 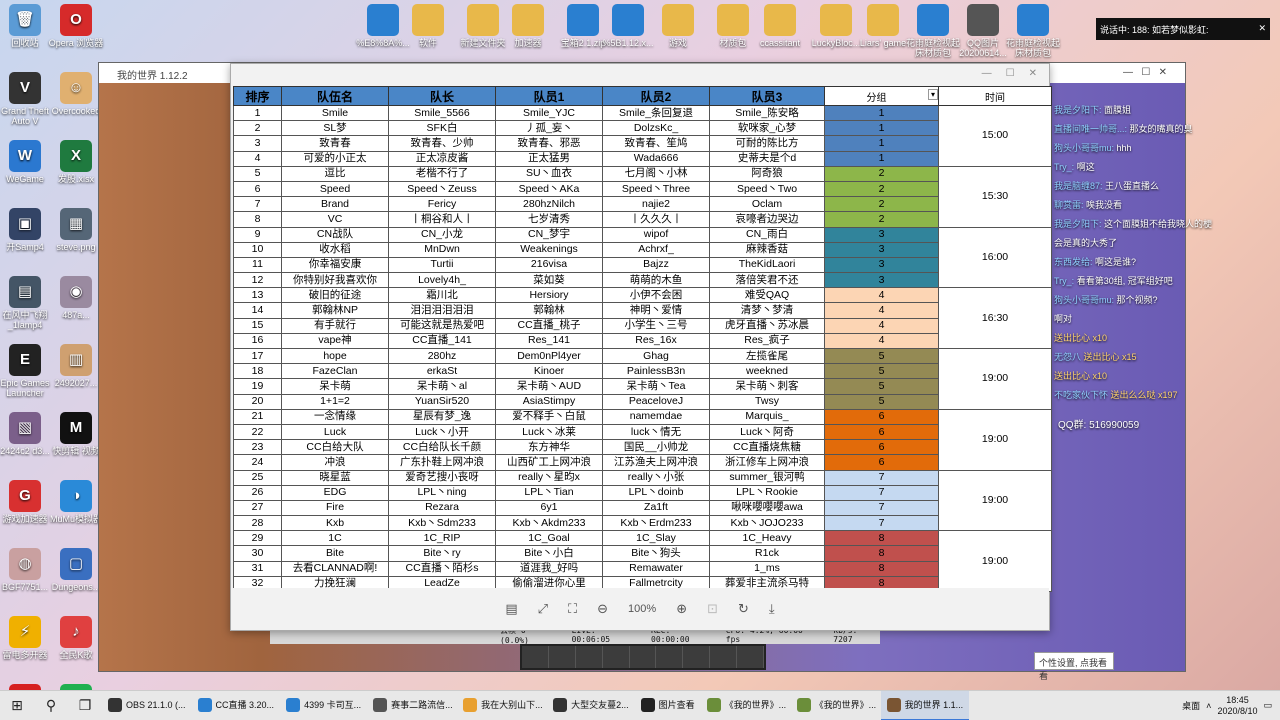 What do you see at coordinates (257, 447) in the screenshot?
I see `cell-n: 23` at bounding box center [257, 447].